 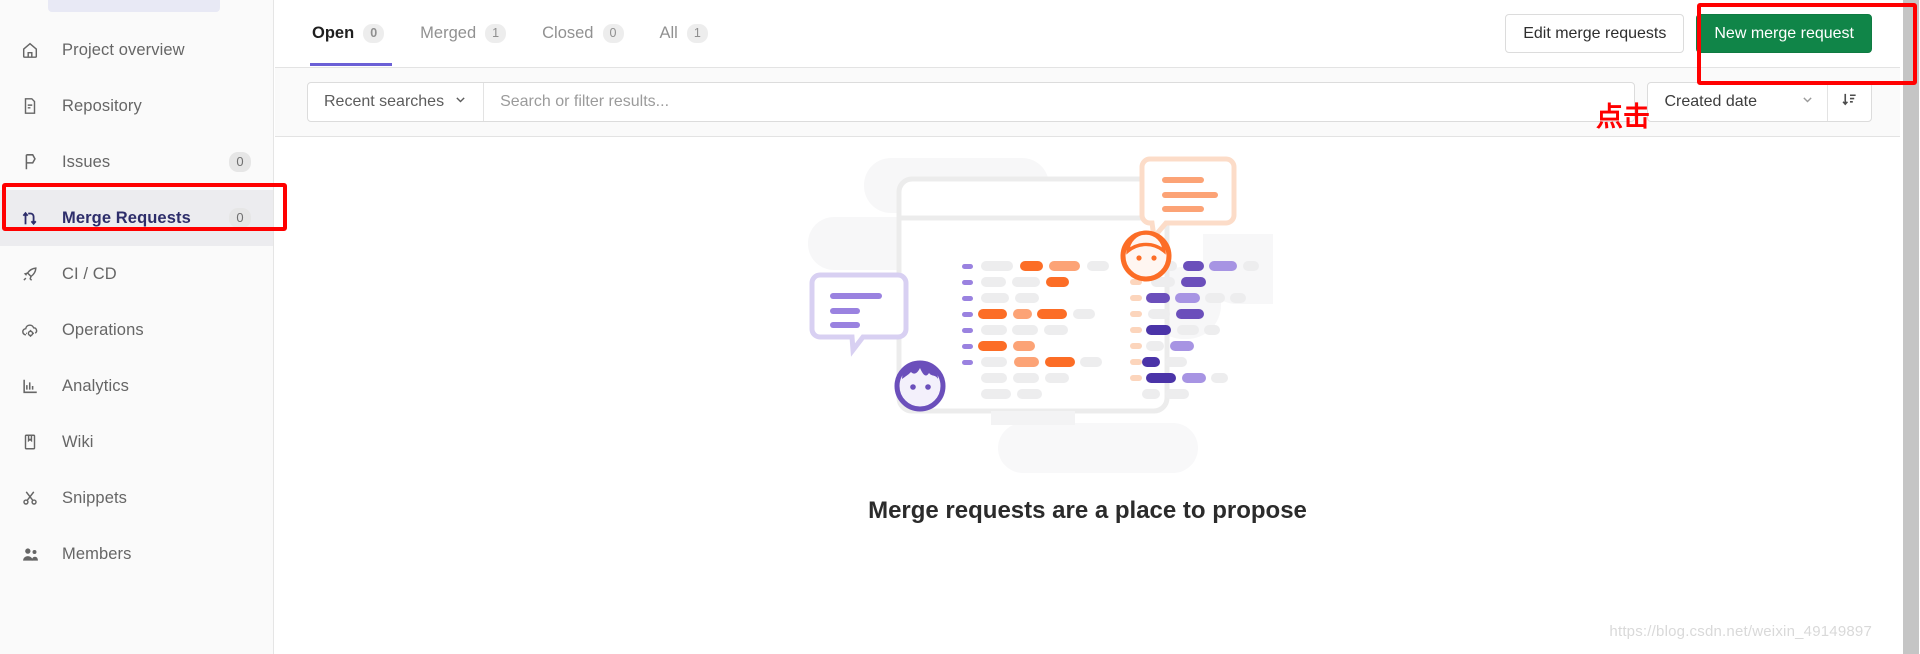 What do you see at coordinates (30, 162) in the screenshot?
I see `issue-icon` at bounding box center [30, 162].